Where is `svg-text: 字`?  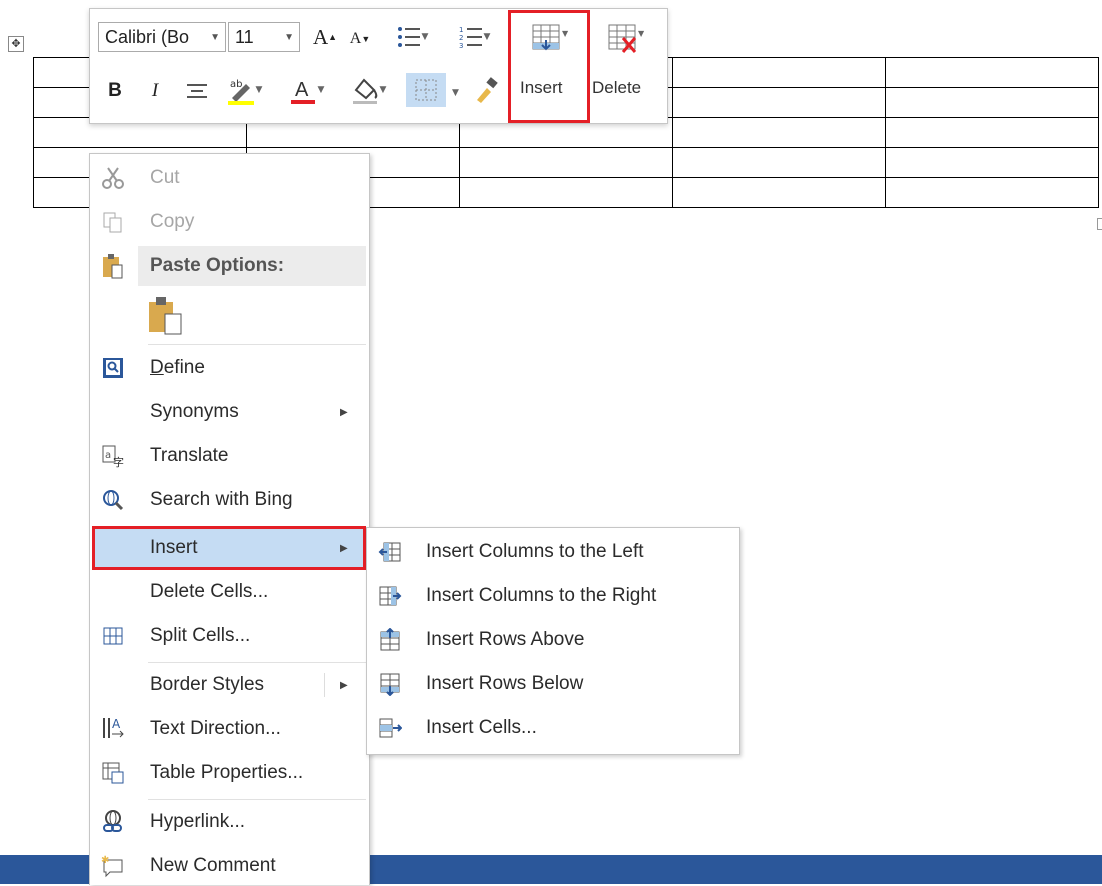
svg-text: 字 is located at coordinates (118, 461).